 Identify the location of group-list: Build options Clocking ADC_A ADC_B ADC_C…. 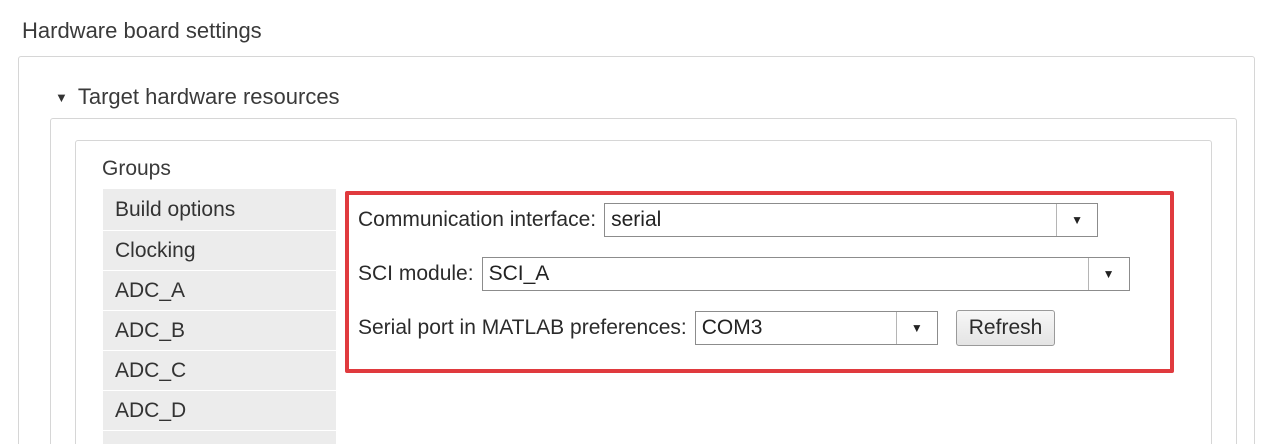
(219, 316).